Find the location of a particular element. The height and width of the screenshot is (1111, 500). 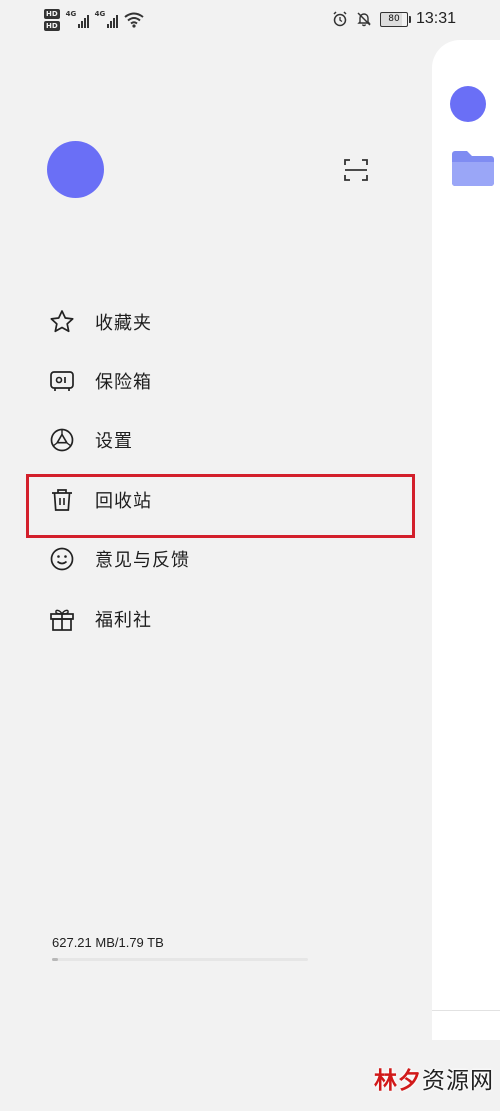

watermark: 林夕资源网 is located at coordinates (434, 1078).